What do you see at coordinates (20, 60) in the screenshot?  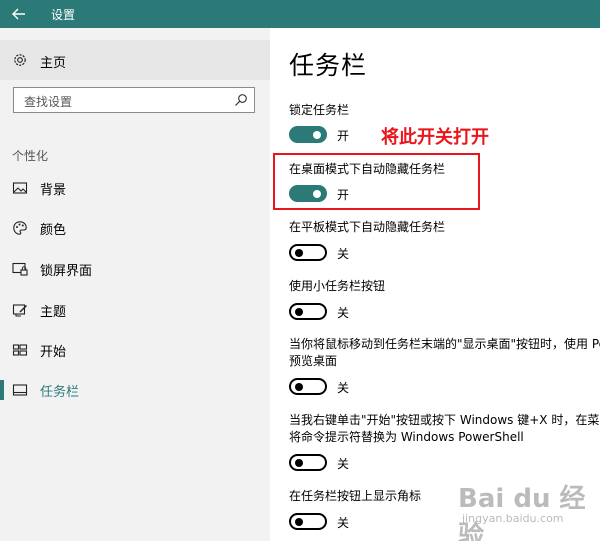 I see `gear-icon` at bounding box center [20, 60].